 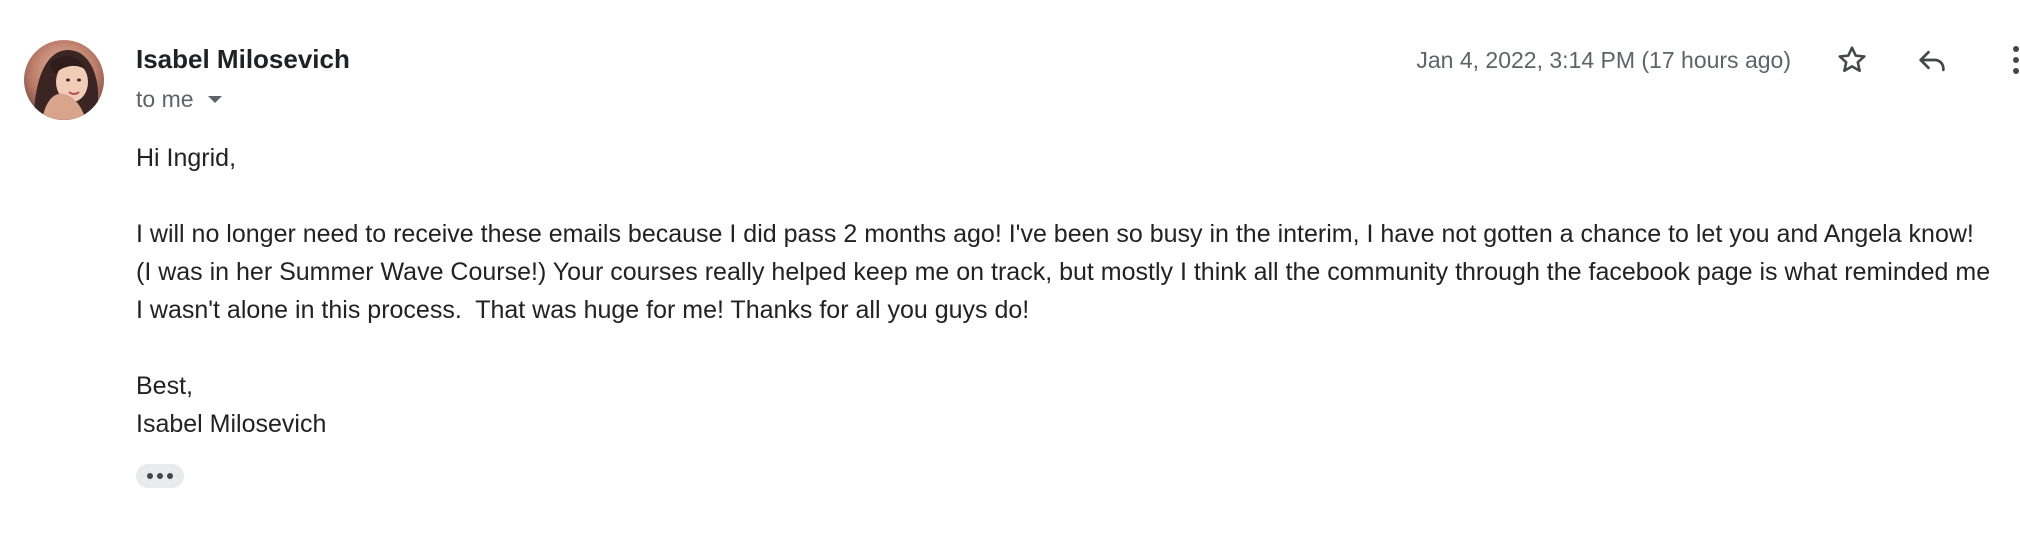 What do you see at coordinates (1603, 60) in the screenshot?
I see `message-timestamp: Jan 4, 2022, 3:14 PM (17 hours ago)` at bounding box center [1603, 60].